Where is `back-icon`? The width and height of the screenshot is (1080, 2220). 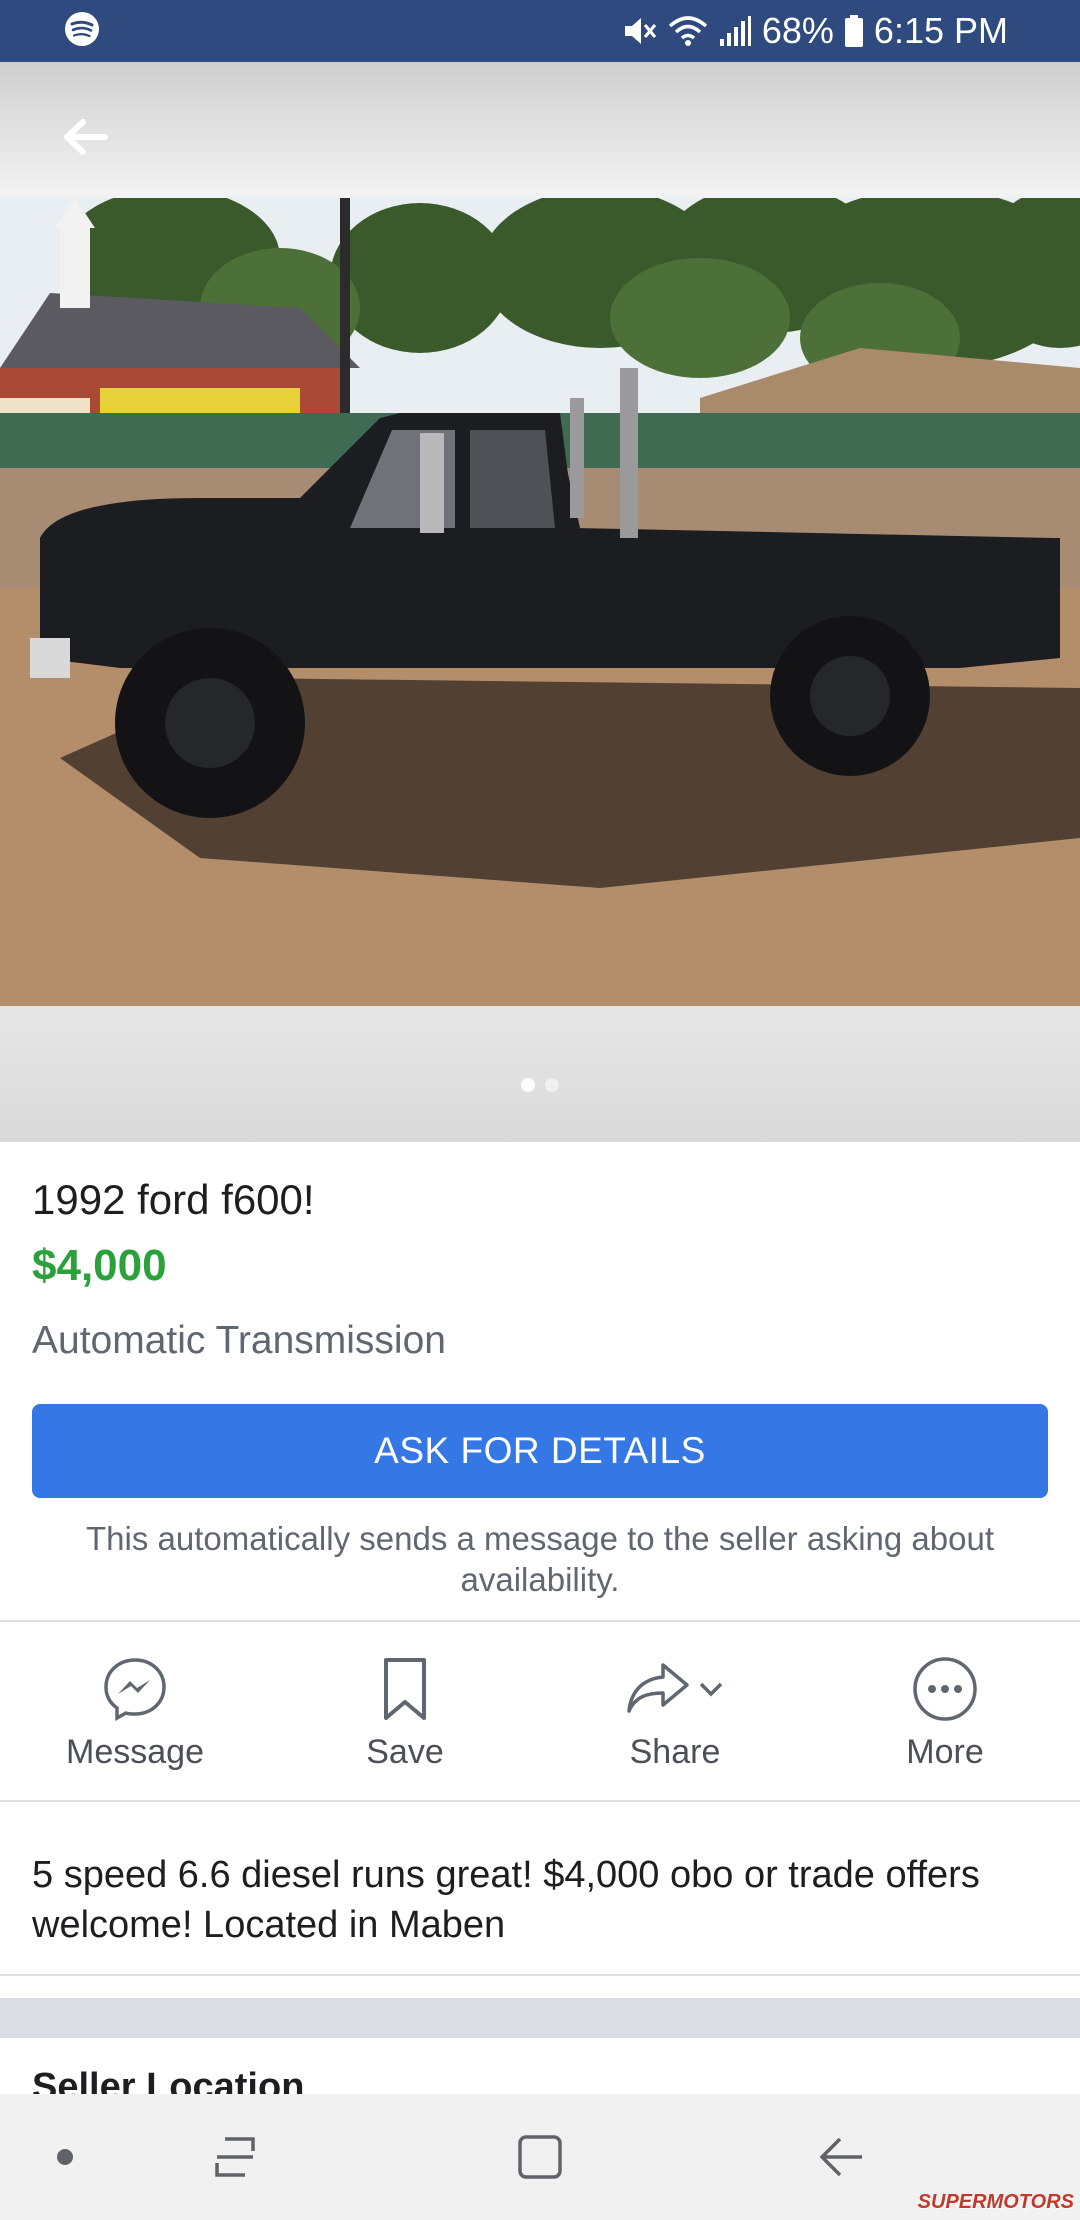
back-icon is located at coordinates (840, 2157).